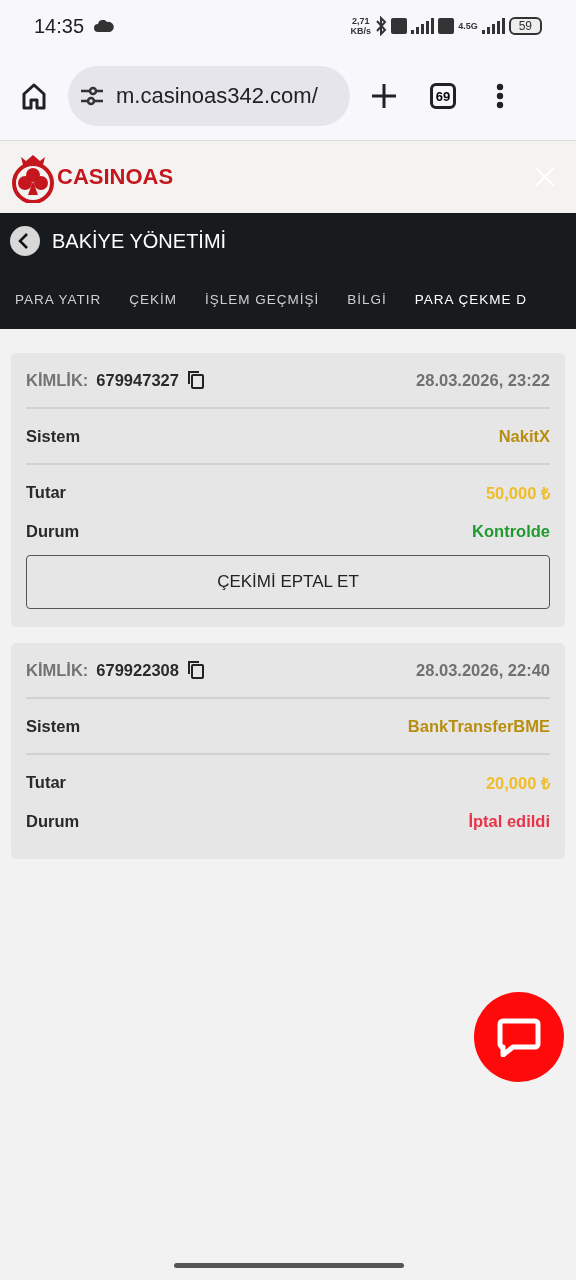 The image size is (576, 1280). I want to click on cancel-withdrawal-button: ÇEKİMİ EPTAL ET, so click(288, 582).